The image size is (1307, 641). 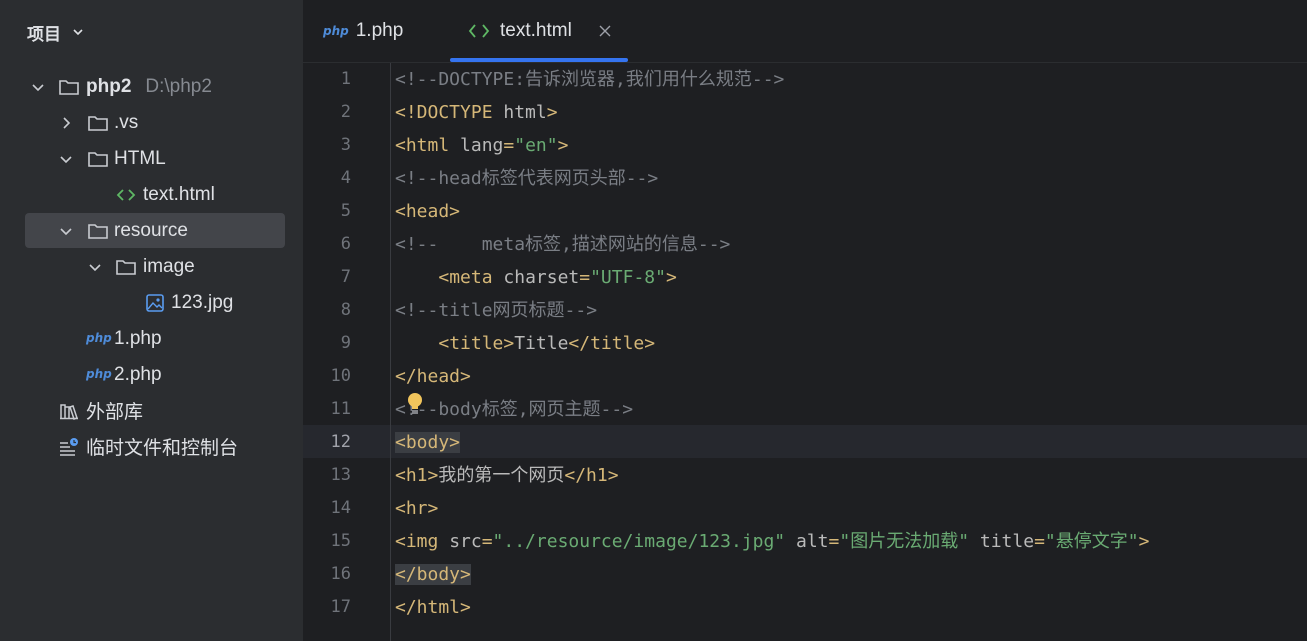 What do you see at coordinates (138, 374) in the screenshot?
I see `tree-item-label: 2.php` at bounding box center [138, 374].